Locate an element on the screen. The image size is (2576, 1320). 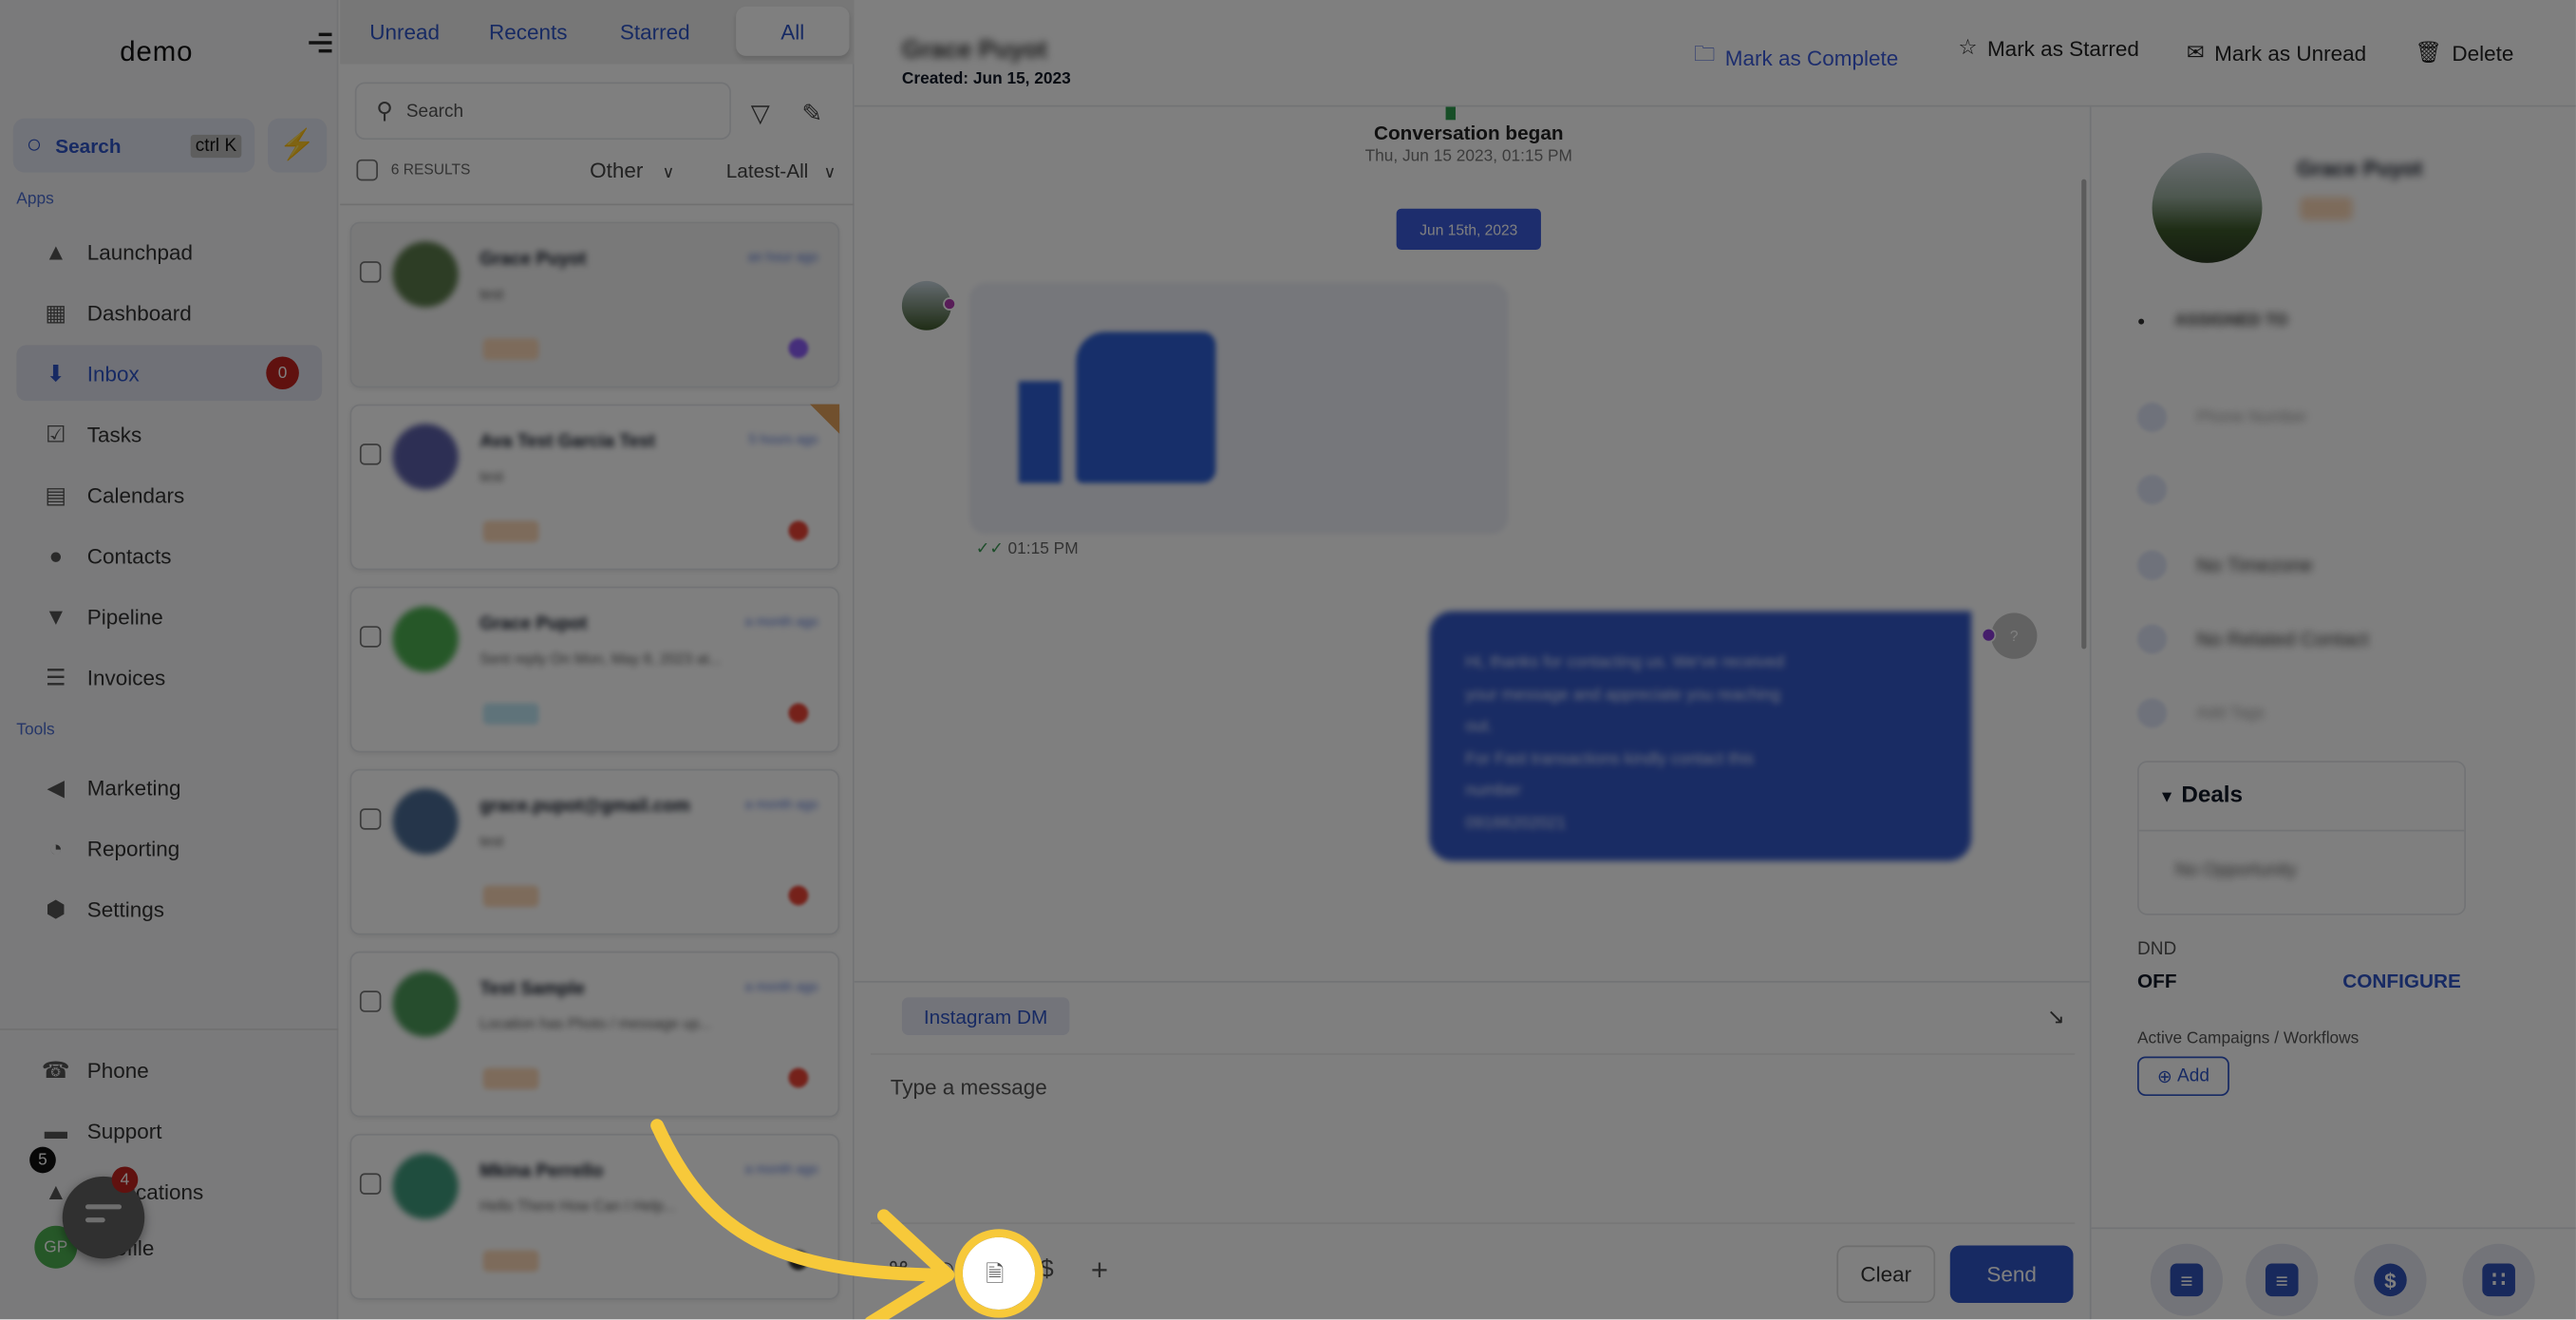
chevron-down-icon: ∨ is located at coordinates (668, 173).